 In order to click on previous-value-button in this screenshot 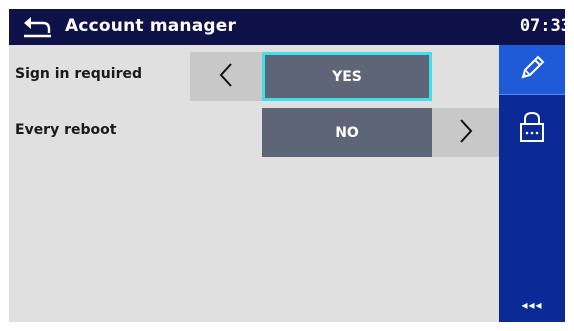, I will do `click(226, 76)`.